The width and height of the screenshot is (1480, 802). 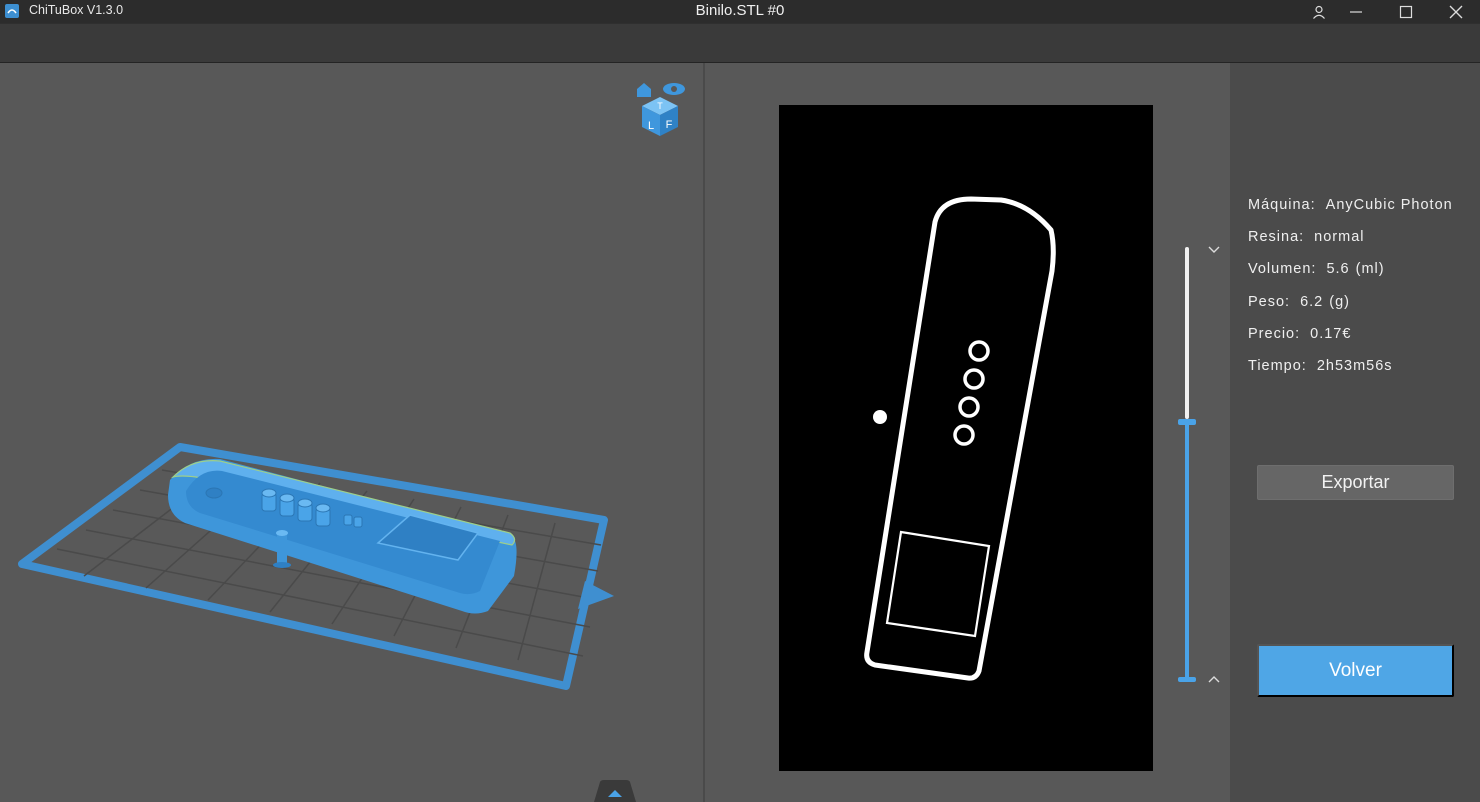 I want to click on chevron-up-icon, so click(x=1214, y=679).